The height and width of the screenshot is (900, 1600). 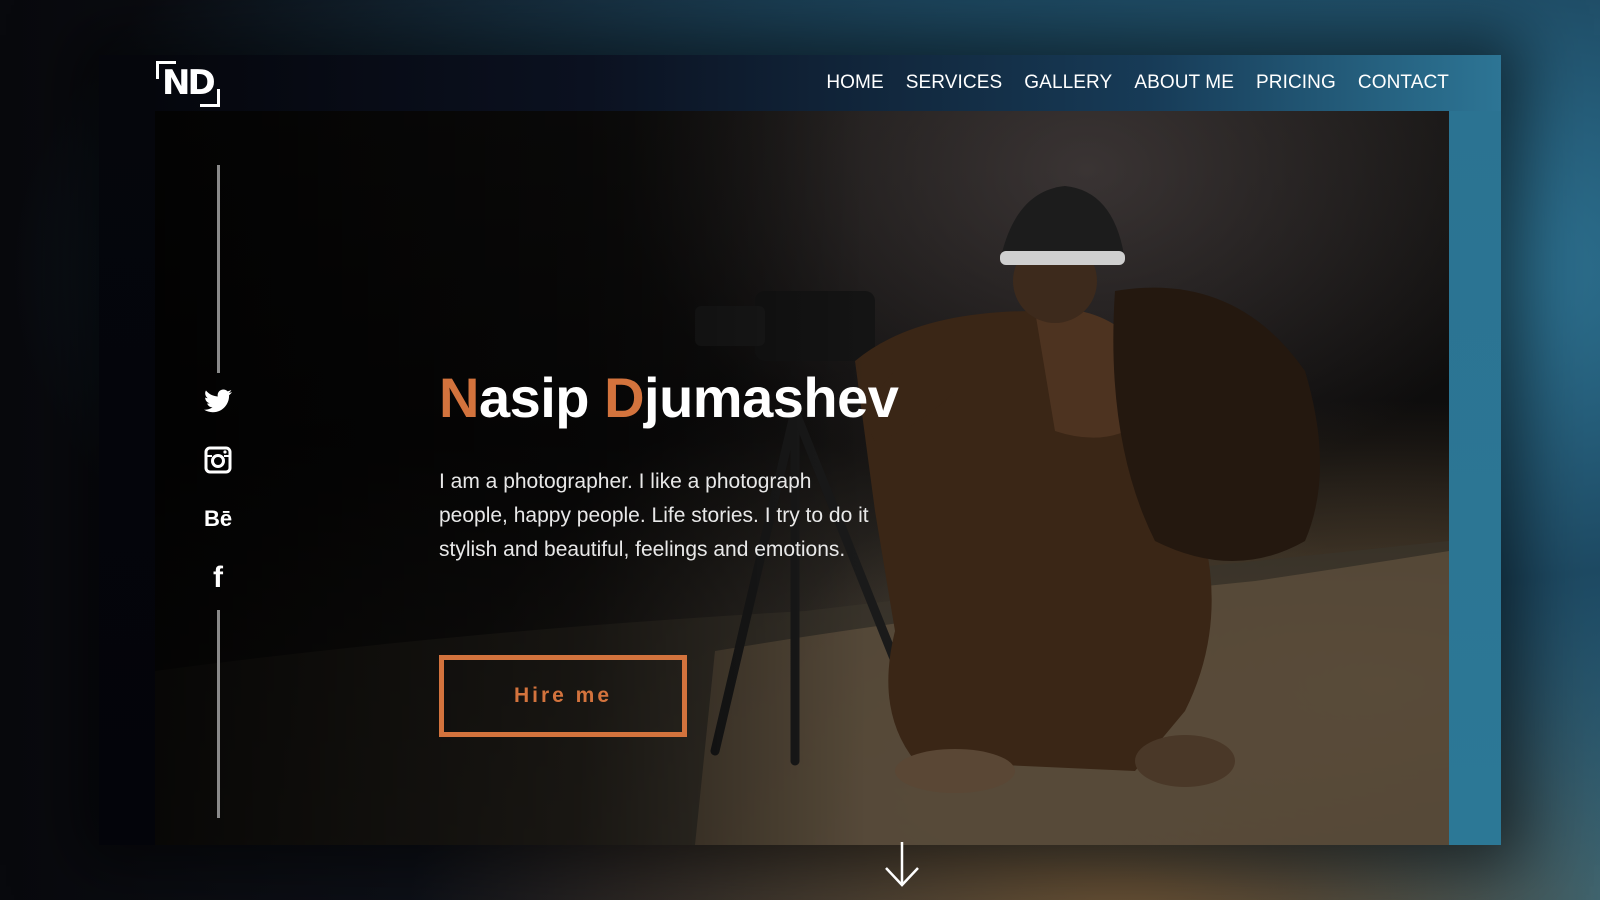 I want to click on right-strip, so click(x=1475, y=478).